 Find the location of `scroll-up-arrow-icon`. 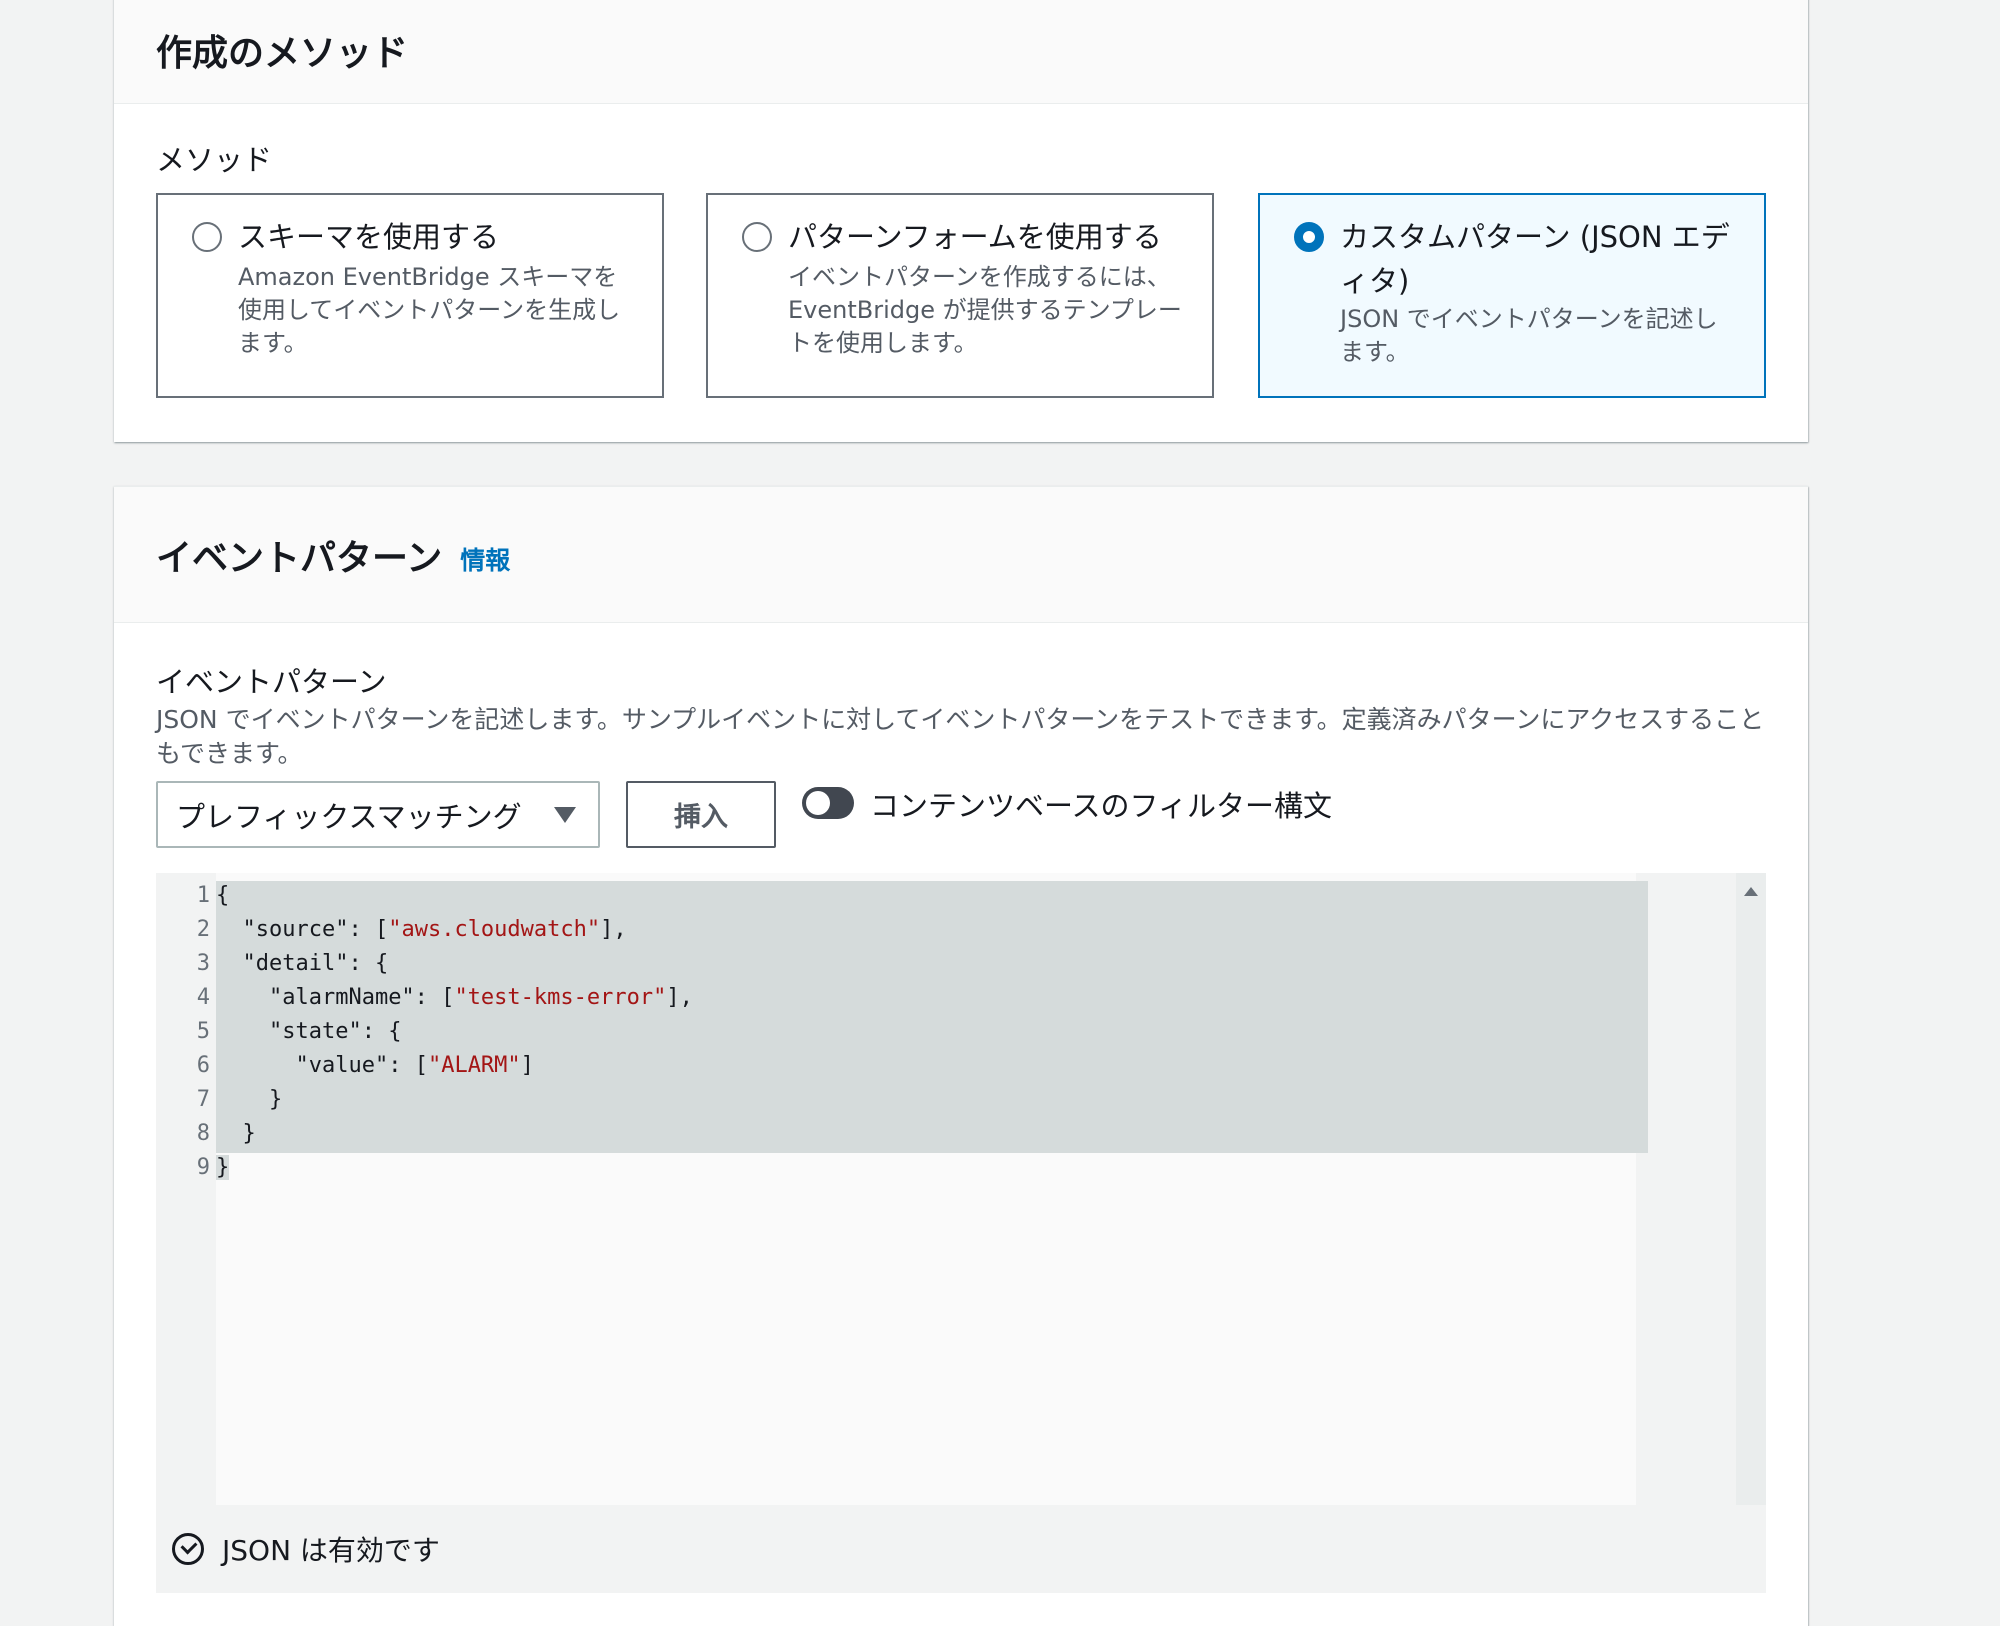

scroll-up-arrow-icon is located at coordinates (1751, 891).